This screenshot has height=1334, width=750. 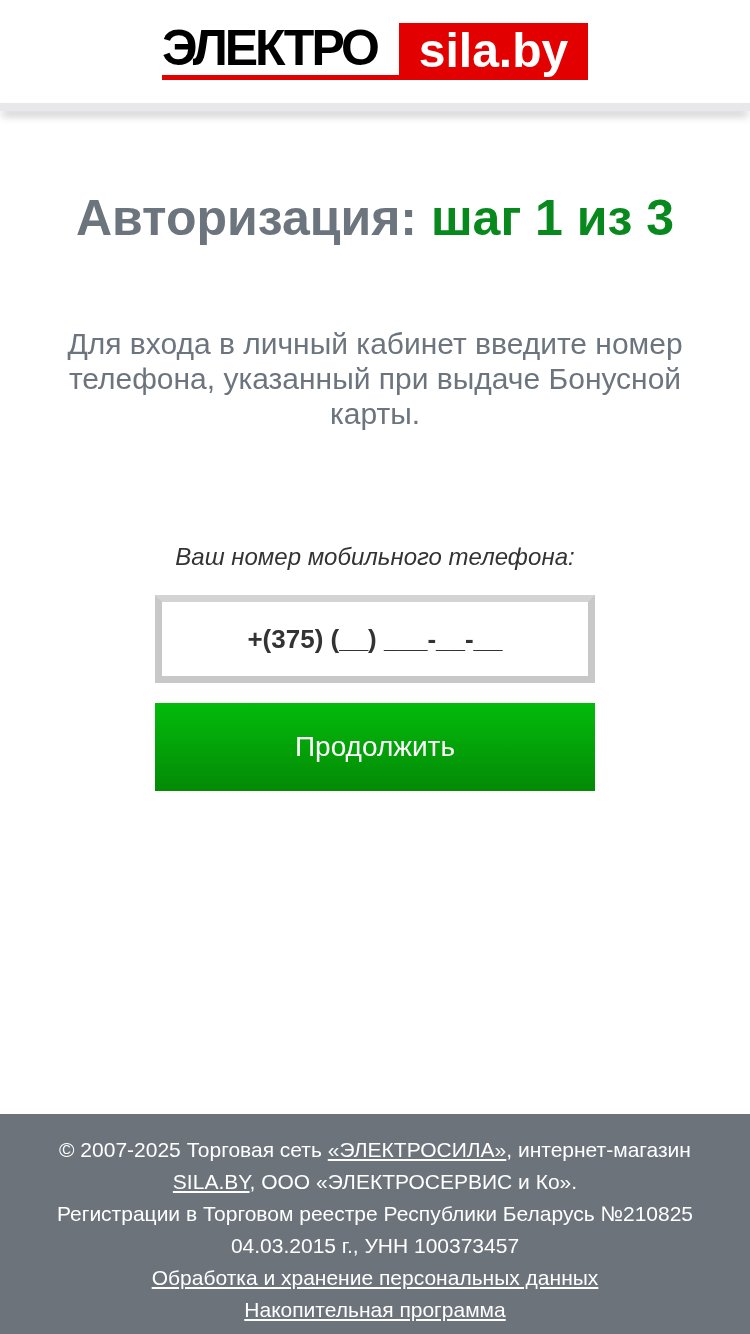 What do you see at coordinates (375, 1230) in the screenshot?
I see `registration-text: Регистрации в Торговом реестре Республики Беларусь №210825 04.03.2015 г., УНН 100373457` at bounding box center [375, 1230].